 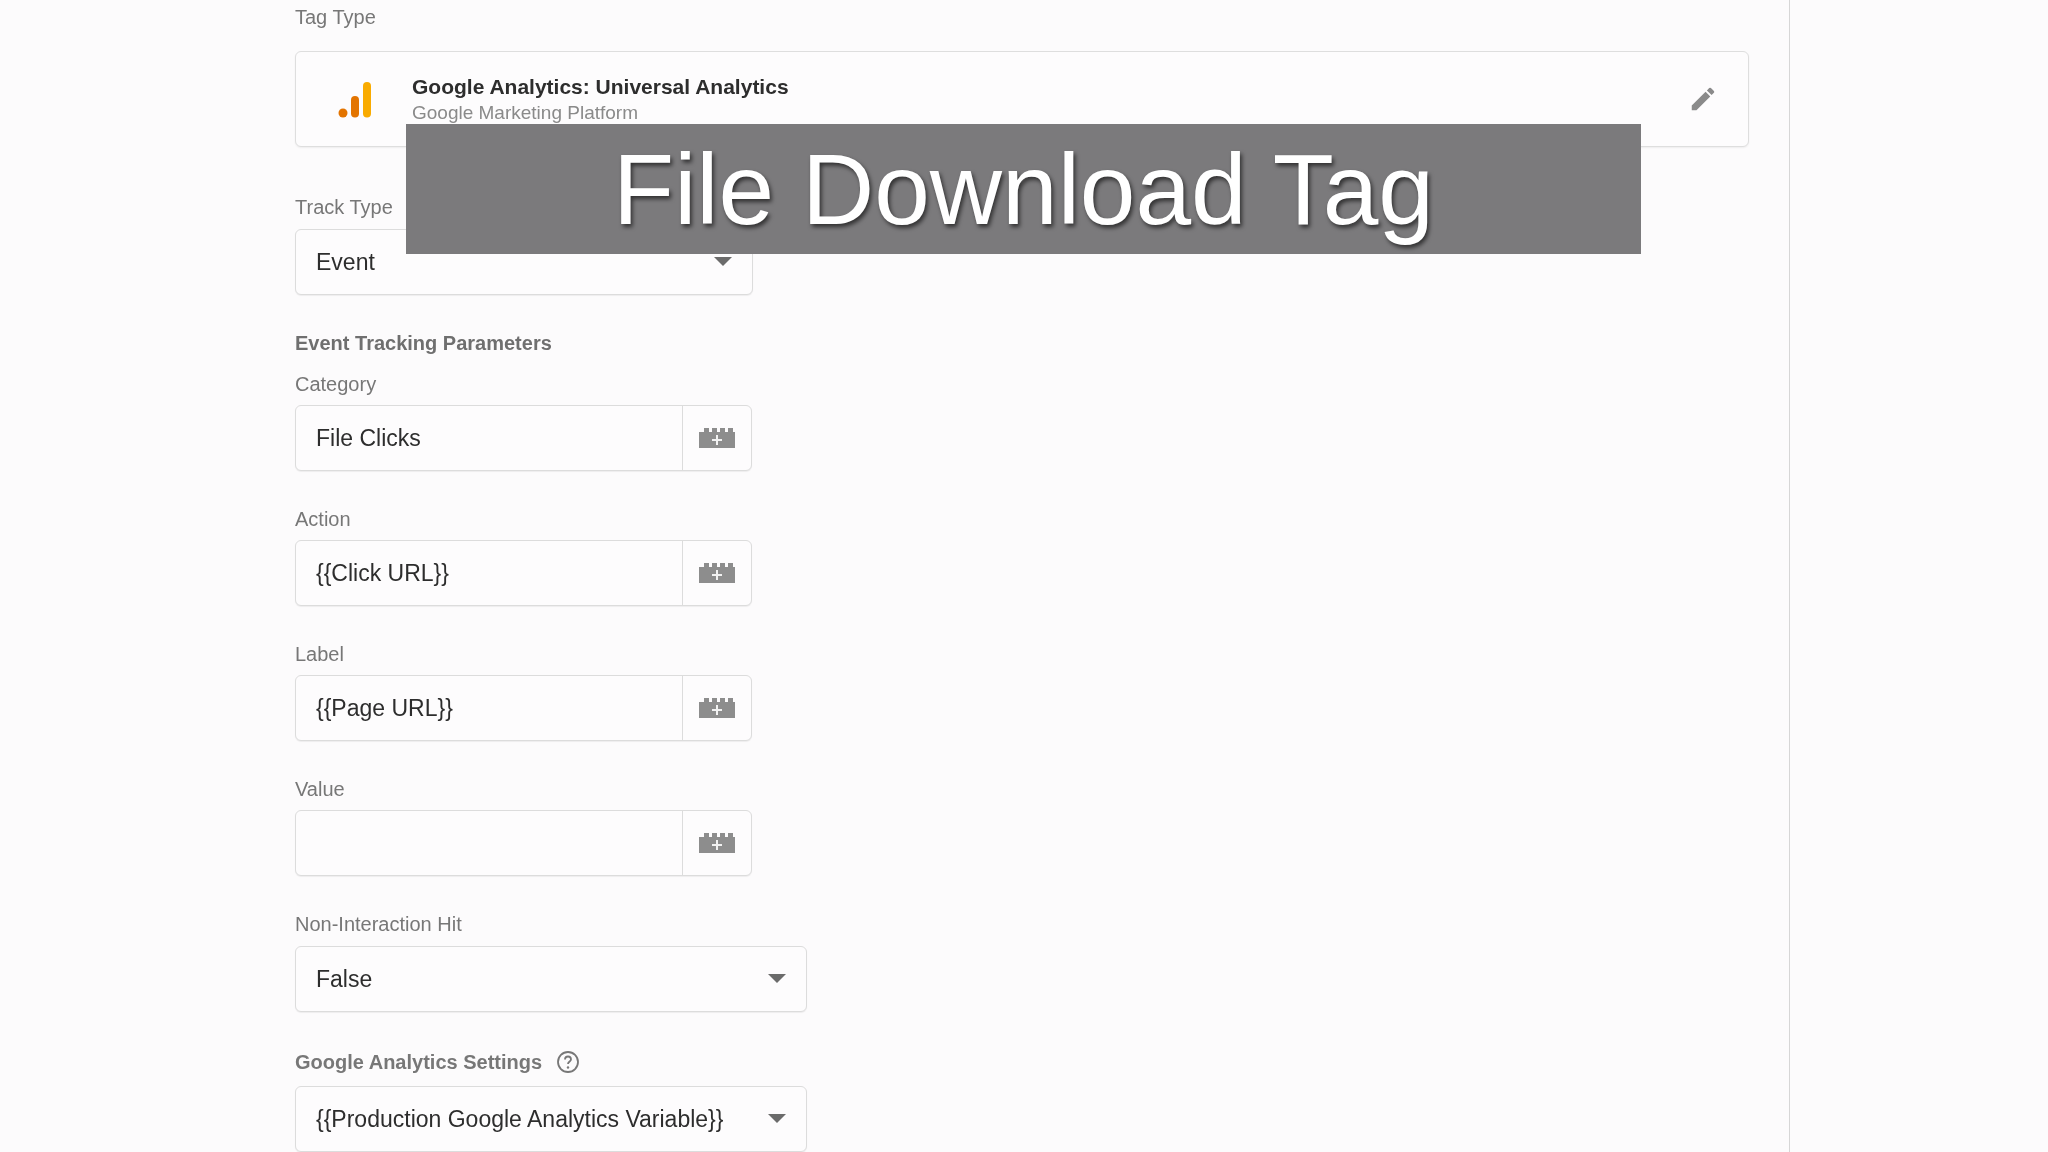 What do you see at coordinates (323, 519) in the screenshot?
I see `field-label: Action` at bounding box center [323, 519].